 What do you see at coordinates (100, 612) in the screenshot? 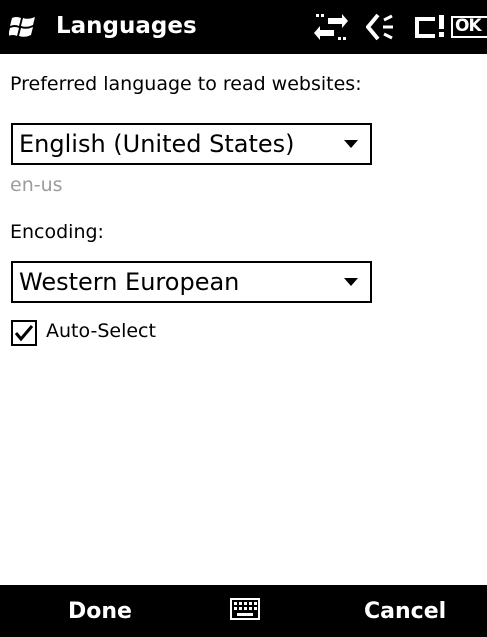
I see `done-button: Done` at bounding box center [100, 612].